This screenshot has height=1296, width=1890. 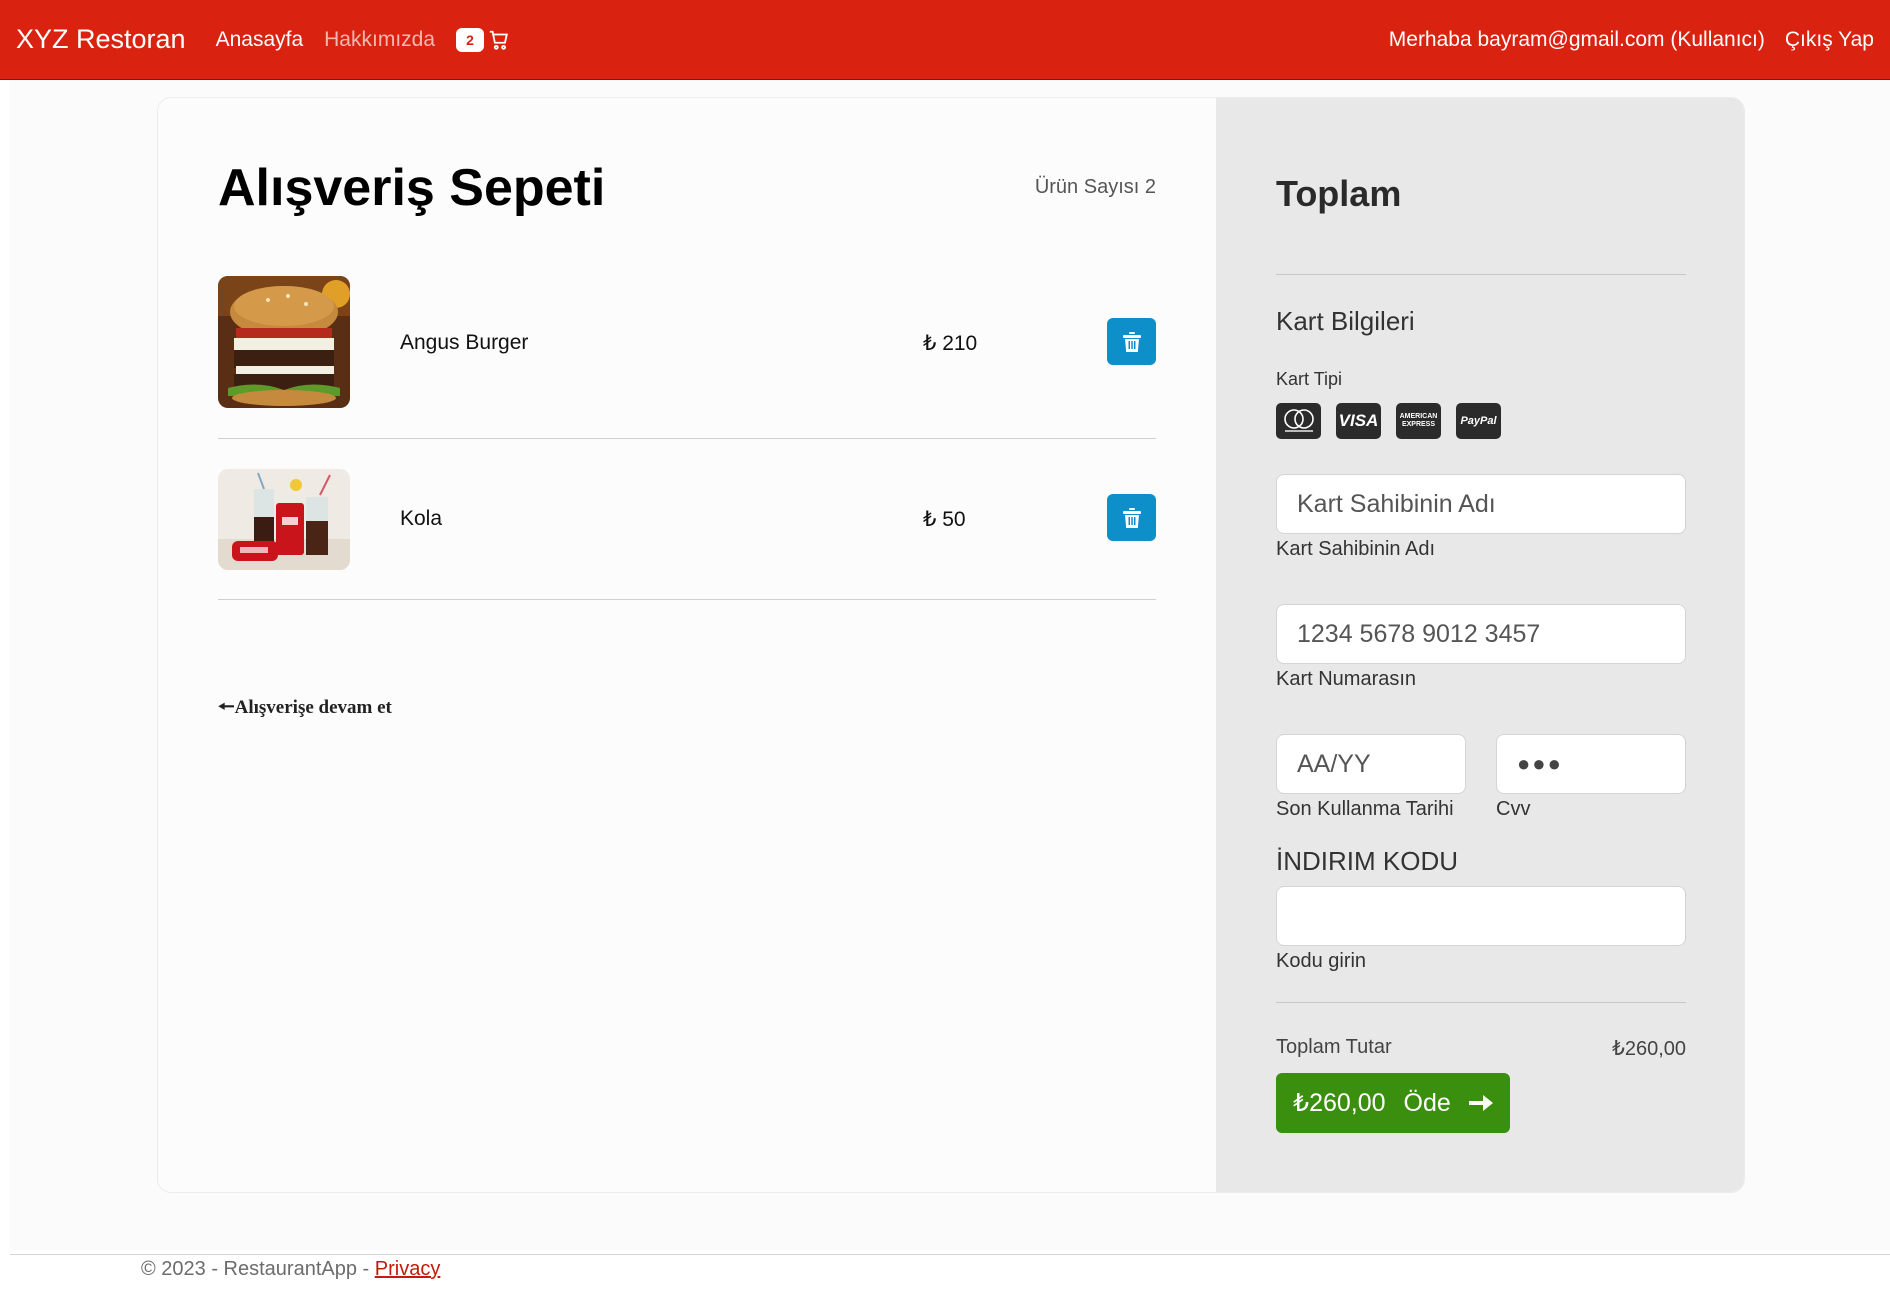 What do you see at coordinates (1346, 679) in the screenshot?
I see `card-number-label: Kart Numarasın` at bounding box center [1346, 679].